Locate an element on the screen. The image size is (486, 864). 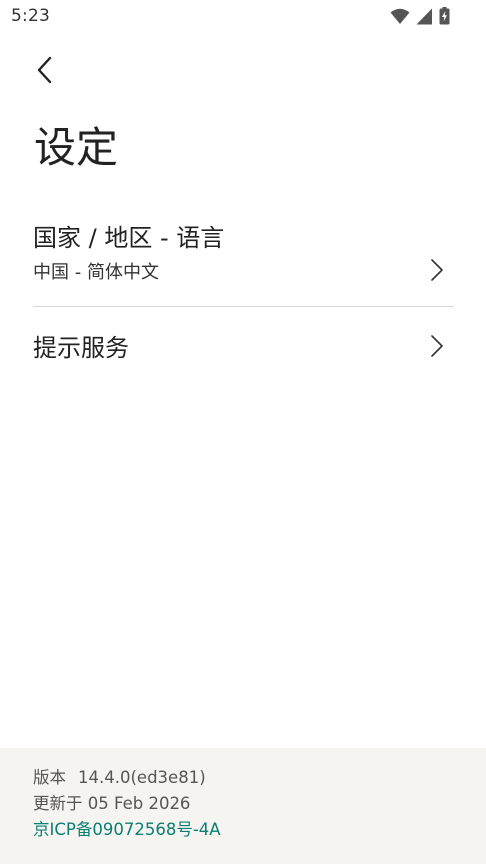
settings-item-title: 国家 / 地区 - 语言 is located at coordinates (129, 238).